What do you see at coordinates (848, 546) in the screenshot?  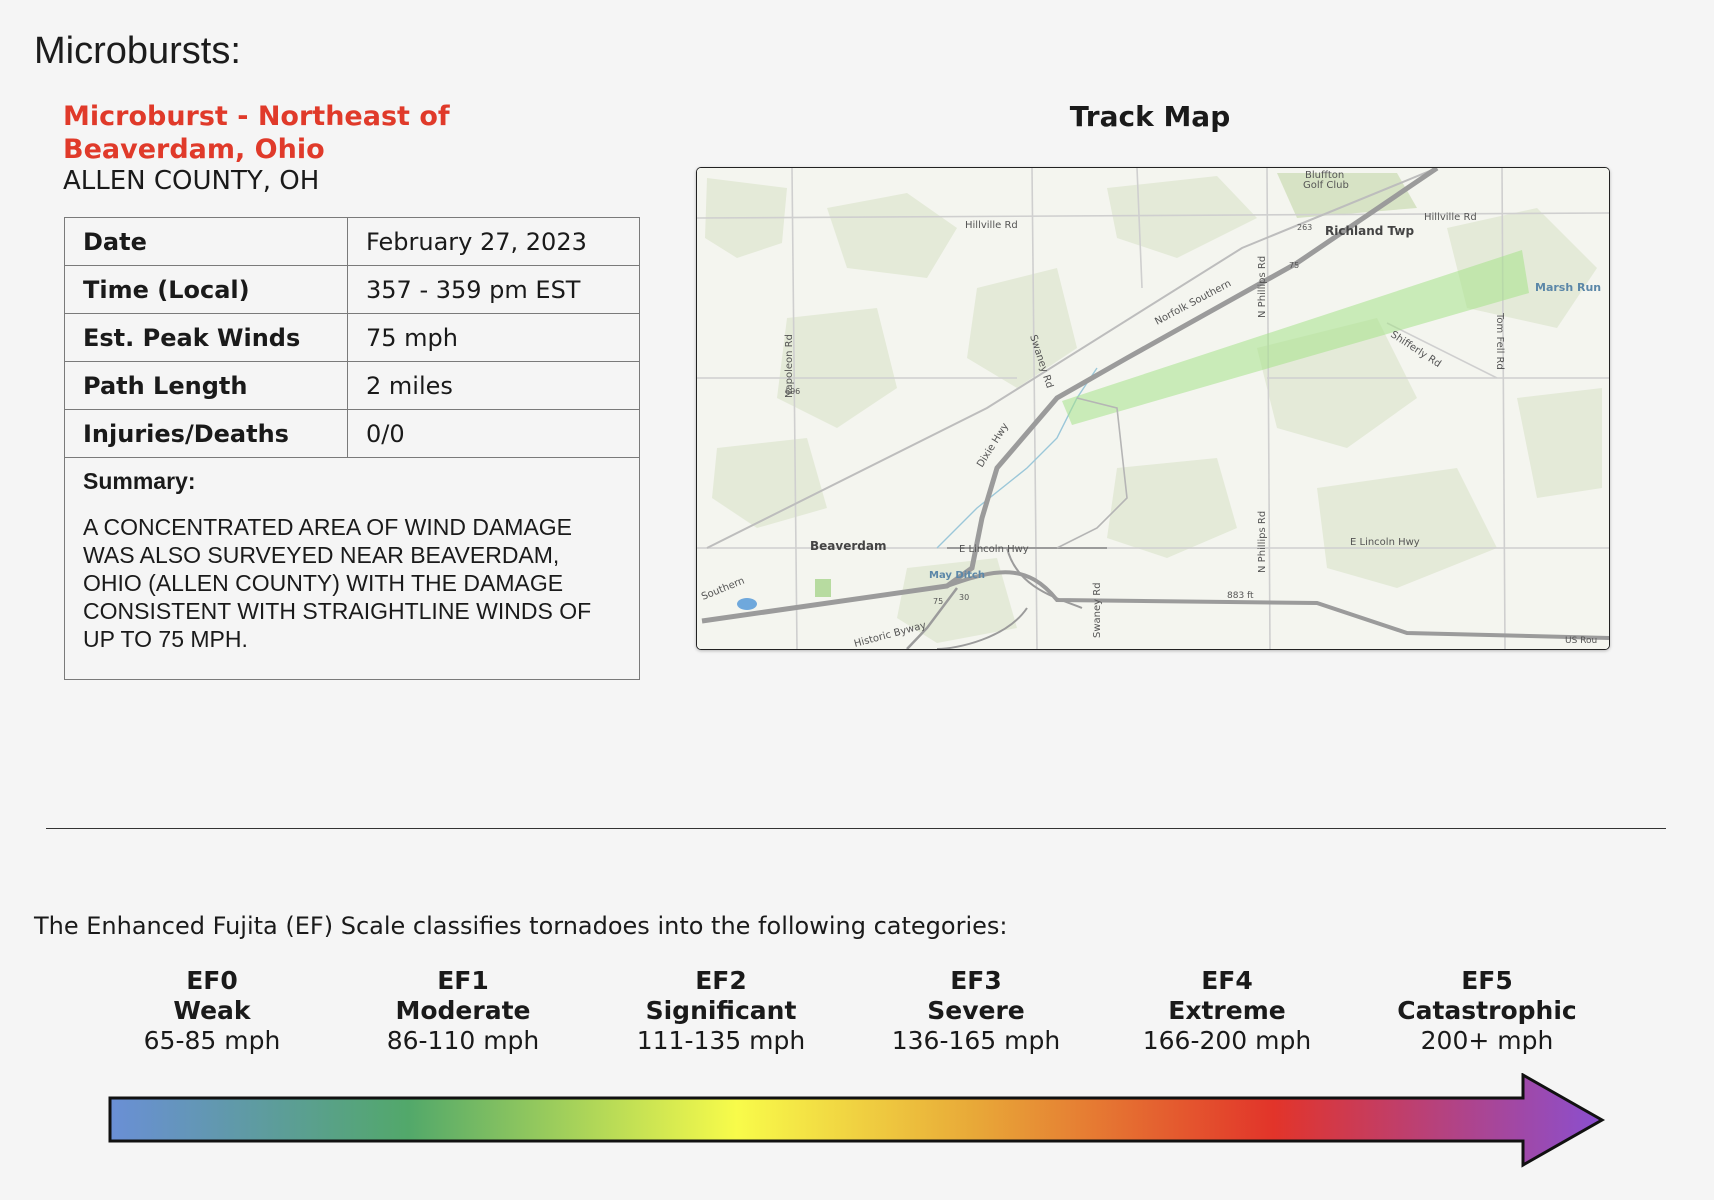 I see `map-label-beaverdam: Beaverdam` at bounding box center [848, 546].